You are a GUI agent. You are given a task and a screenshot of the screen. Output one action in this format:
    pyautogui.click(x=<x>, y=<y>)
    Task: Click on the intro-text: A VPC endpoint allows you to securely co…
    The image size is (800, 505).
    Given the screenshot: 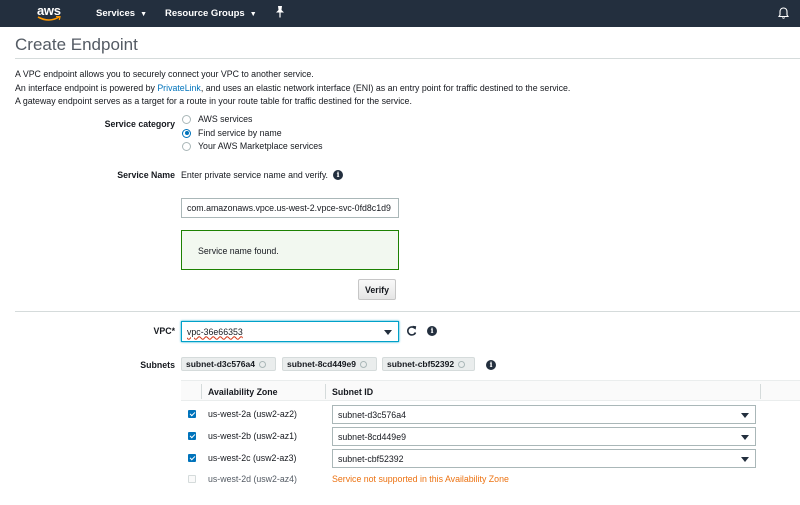 What is the action you would take?
    pyautogui.click(x=315, y=88)
    